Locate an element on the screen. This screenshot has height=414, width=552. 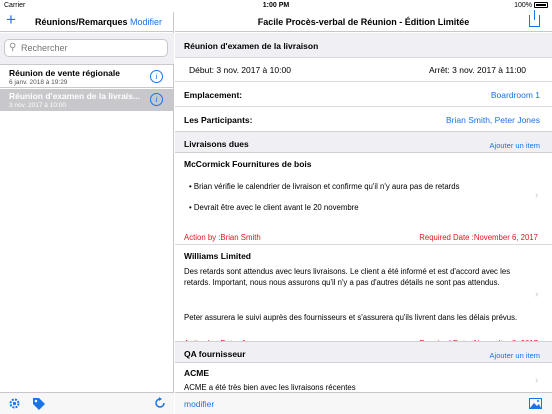
status-bar: Carrier 1:00 PM 100% is located at coordinates (276, 6).